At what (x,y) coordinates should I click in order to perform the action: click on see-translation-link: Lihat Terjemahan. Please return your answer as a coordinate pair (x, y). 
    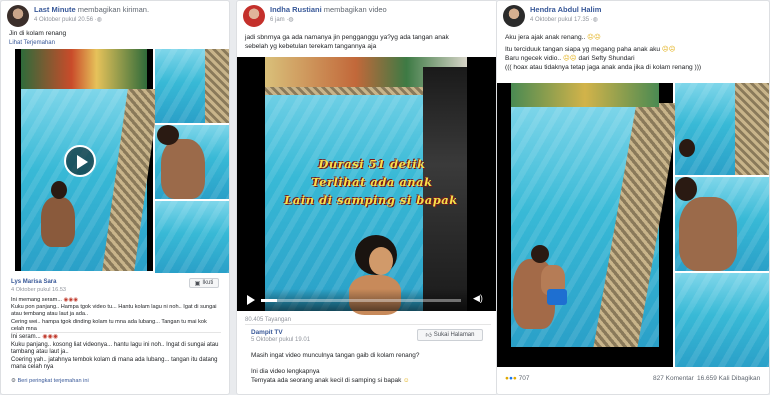
    Looking at the image, I should click on (32, 43).